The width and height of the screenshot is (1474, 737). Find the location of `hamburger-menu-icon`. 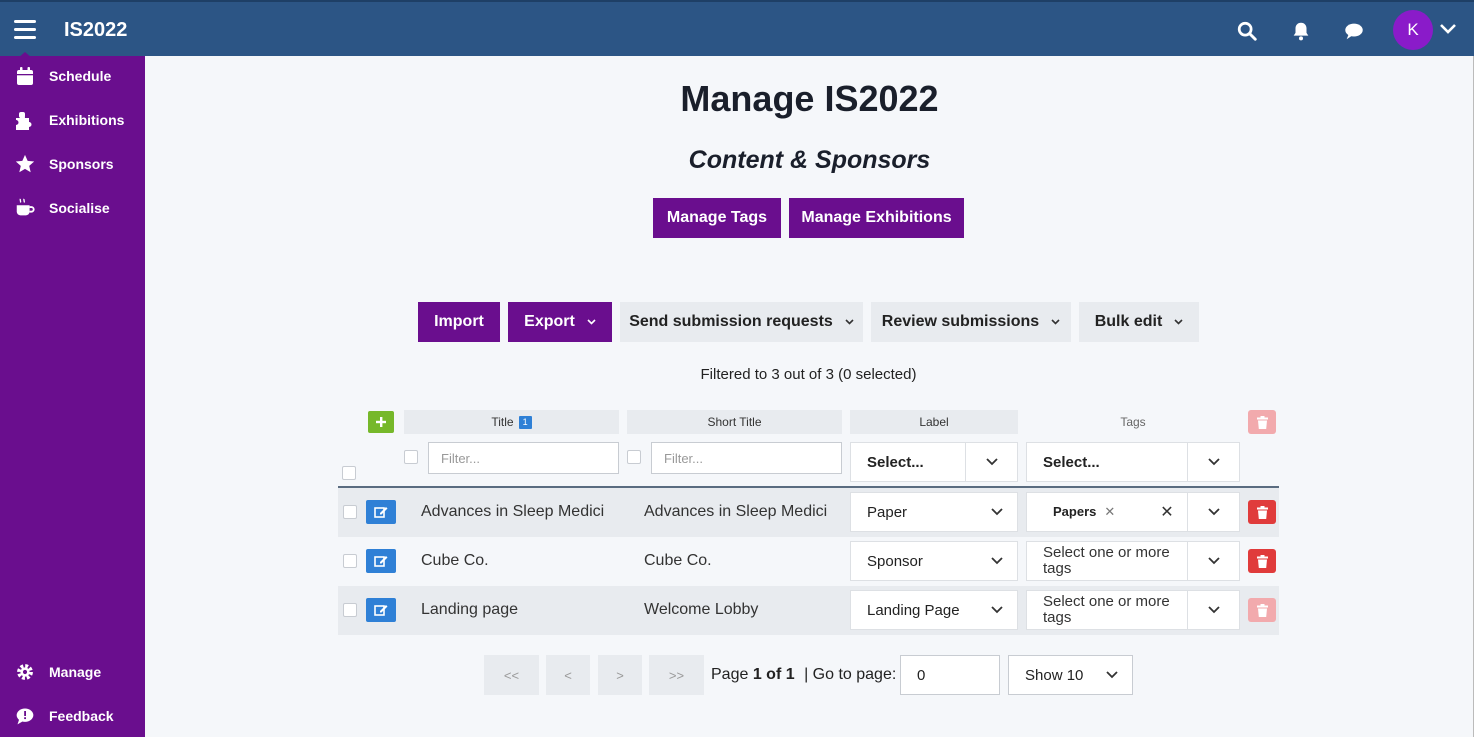

hamburger-menu-icon is located at coordinates (25, 29).